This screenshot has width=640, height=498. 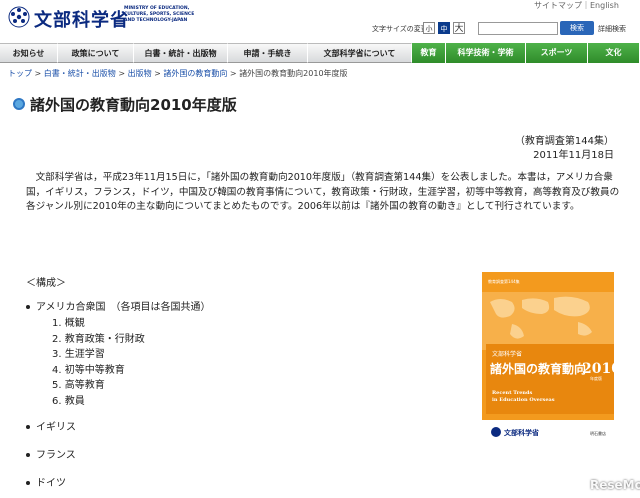 What do you see at coordinates (96, 53) in the screenshot?
I see `nav-item-policy: 政策について` at bounding box center [96, 53].